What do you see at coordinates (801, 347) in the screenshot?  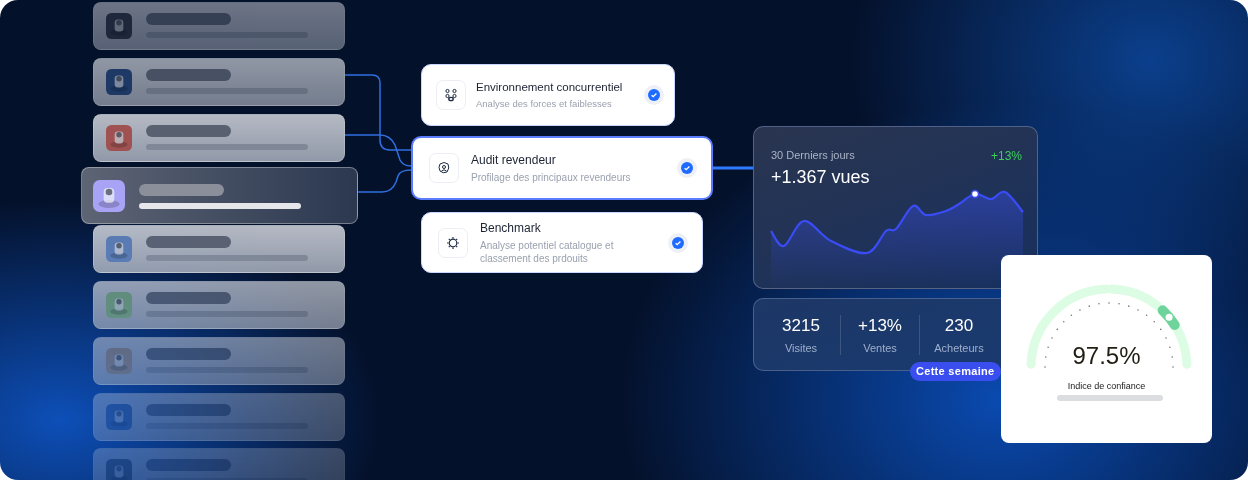 I see `stat-label: Visites` at bounding box center [801, 347].